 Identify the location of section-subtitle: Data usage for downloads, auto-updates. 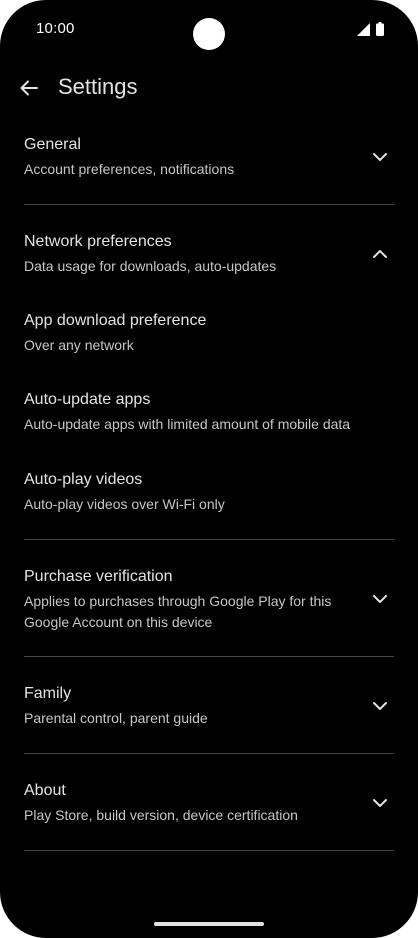
(150, 266).